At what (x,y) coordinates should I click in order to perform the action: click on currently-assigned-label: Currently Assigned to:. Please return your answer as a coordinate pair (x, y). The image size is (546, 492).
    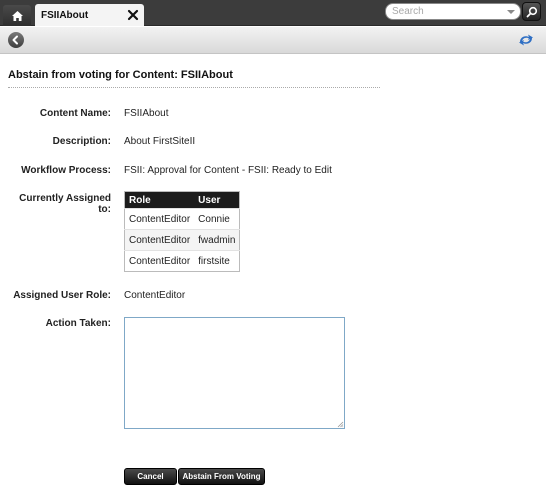
    Looking at the image, I should click on (65, 204).